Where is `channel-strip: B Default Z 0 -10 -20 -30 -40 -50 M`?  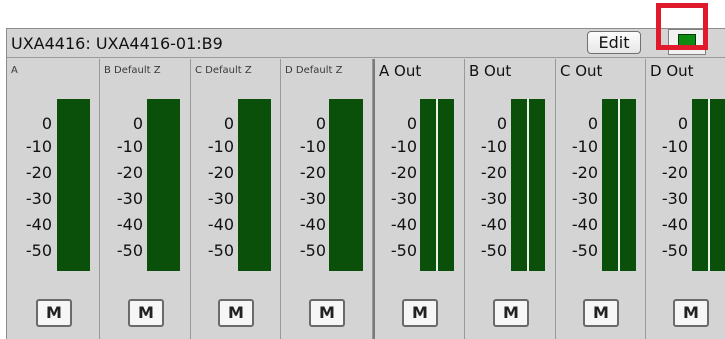 channel-strip: B Default Z 0 -10 -20 -30 -40 -50 M is located at coordinates (145, 199).